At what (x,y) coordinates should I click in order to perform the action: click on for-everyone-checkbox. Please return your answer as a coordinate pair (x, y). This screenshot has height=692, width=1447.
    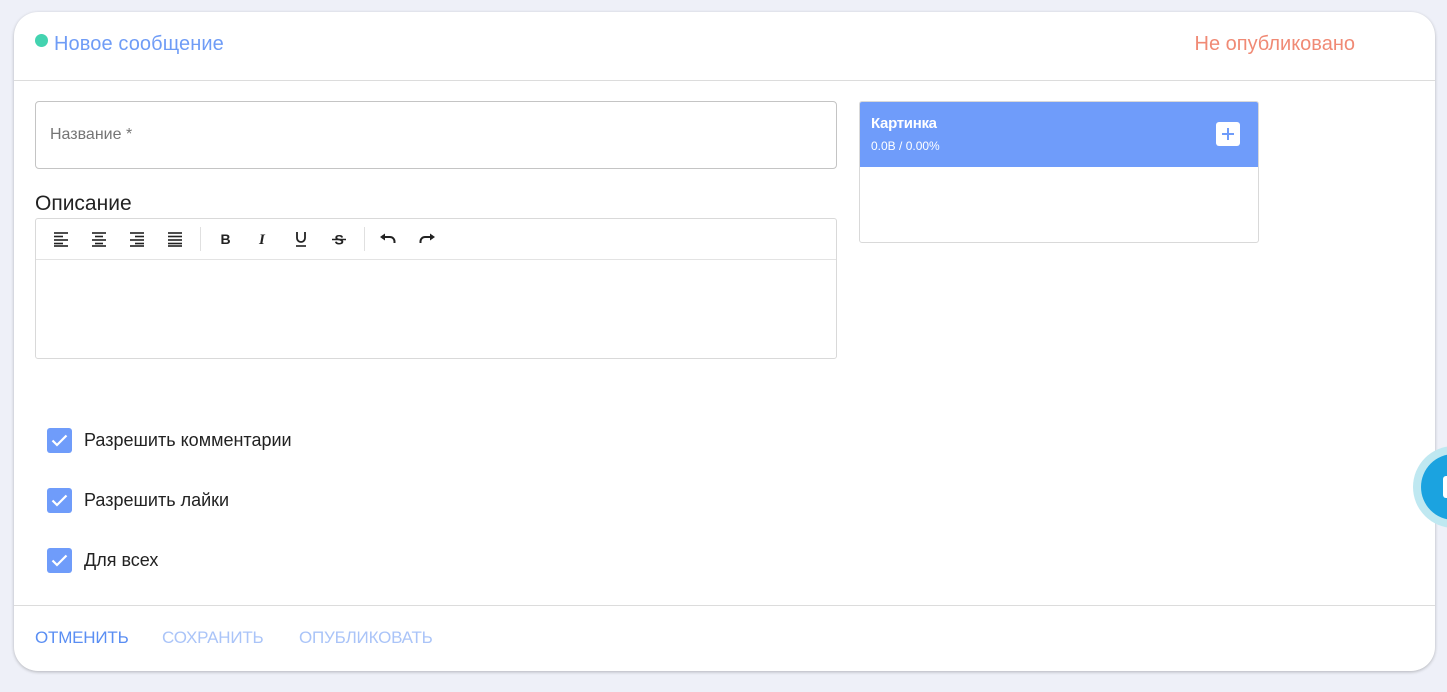
    Looking at the image, I should click on (59, 560).